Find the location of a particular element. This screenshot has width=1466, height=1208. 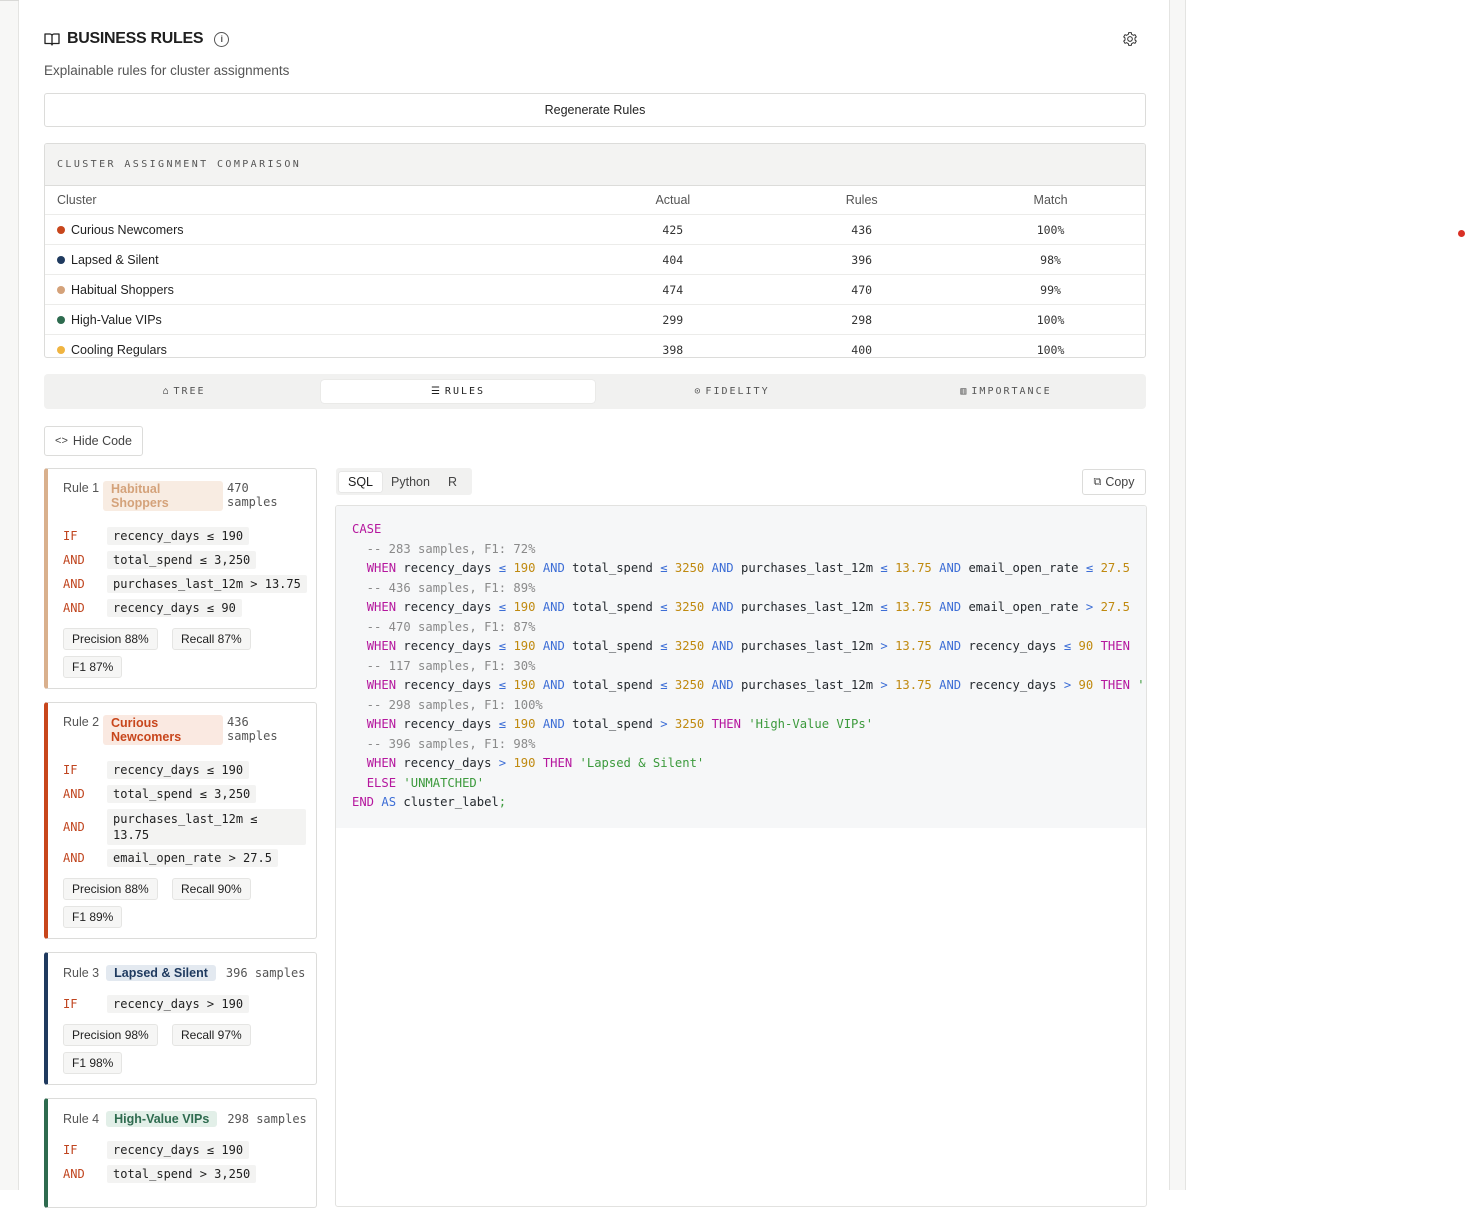

col-actual: Actual is located at coordinates (673, 200).